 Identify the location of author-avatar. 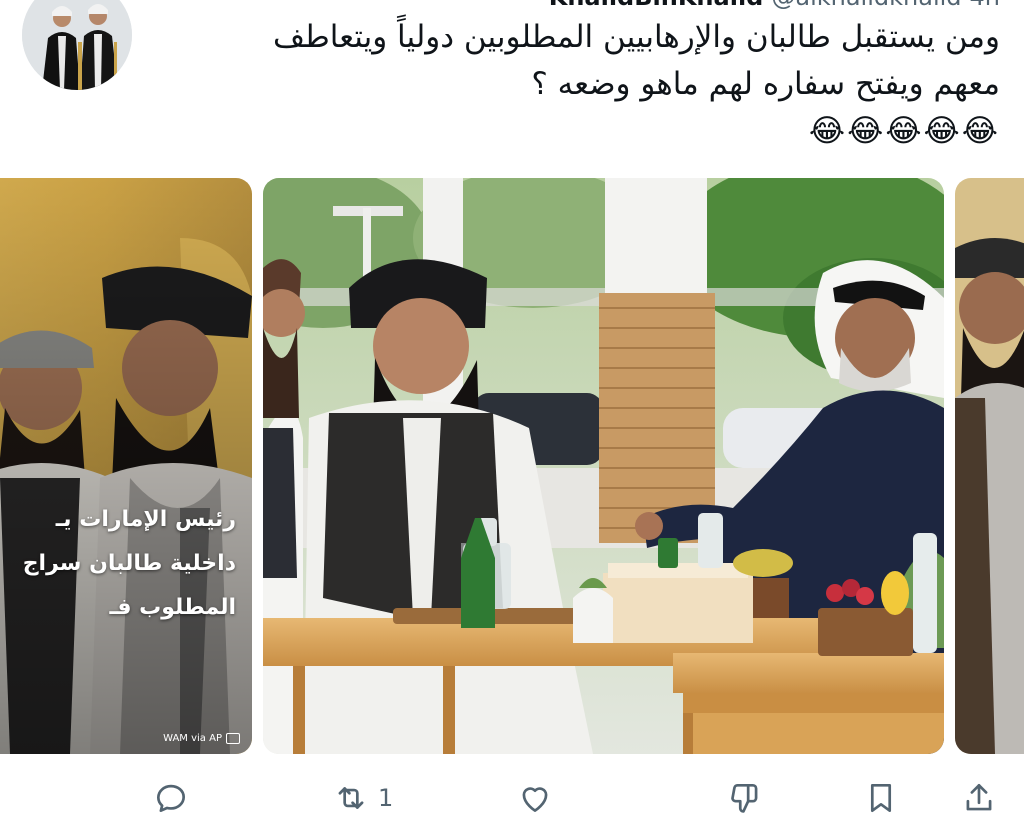
(77, 45).